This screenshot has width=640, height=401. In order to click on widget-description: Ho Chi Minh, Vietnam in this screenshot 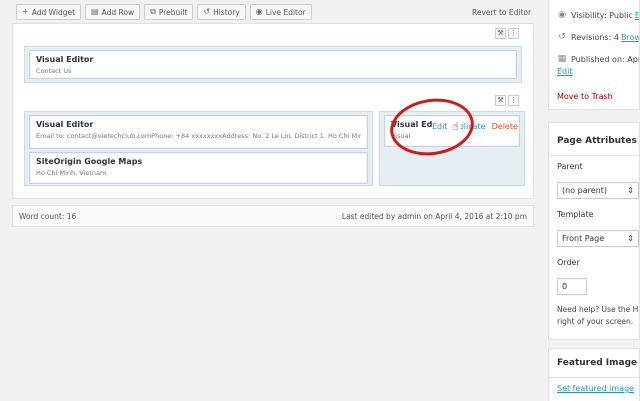, I will do `click(71, 173)`.